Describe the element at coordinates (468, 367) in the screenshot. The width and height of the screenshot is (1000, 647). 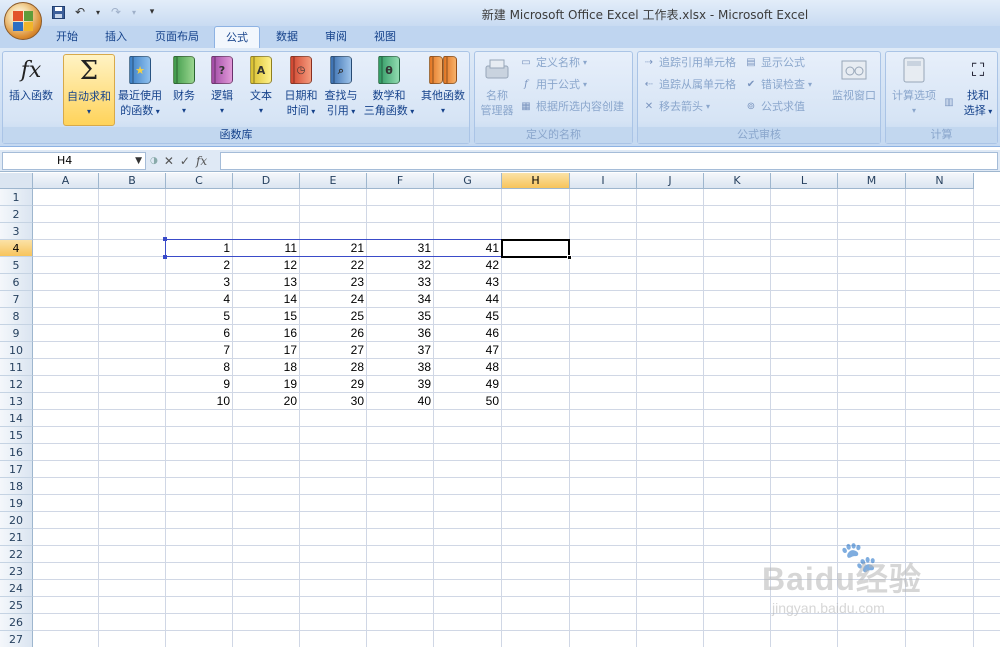
I see `cell-g11: 48` at that location.